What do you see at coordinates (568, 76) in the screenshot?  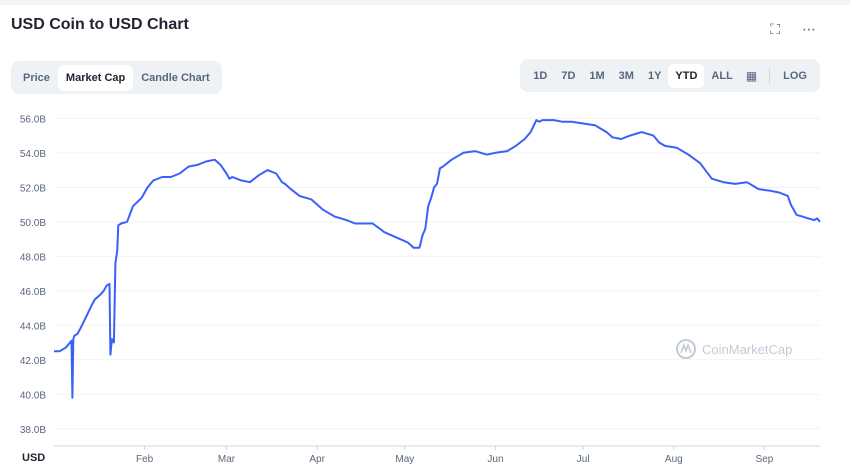 I see `range-7d: 7D` at bounding box center [568, 76].